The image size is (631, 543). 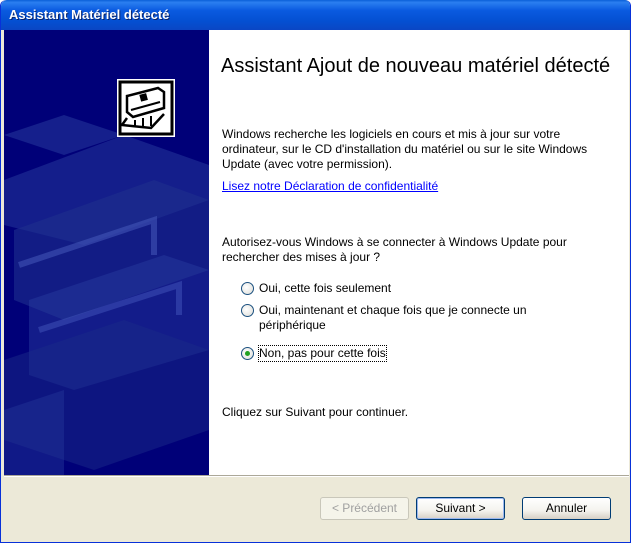 What do you see at coordinates (364, 508) in the screenshot?
I see `back-button: < Précédent` at bounding box center [364, 508].